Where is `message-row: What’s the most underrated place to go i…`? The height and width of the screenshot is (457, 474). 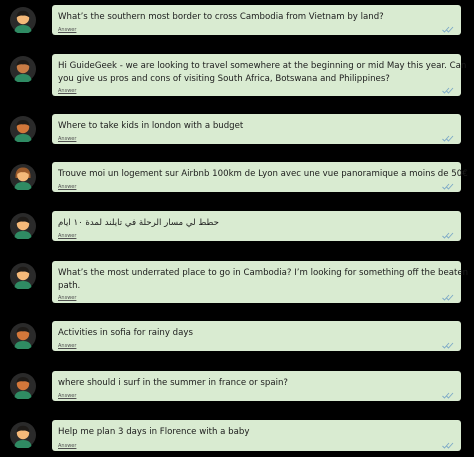
message-row: What’s the most underrated place to go i… is located at coordinates (237, 282).